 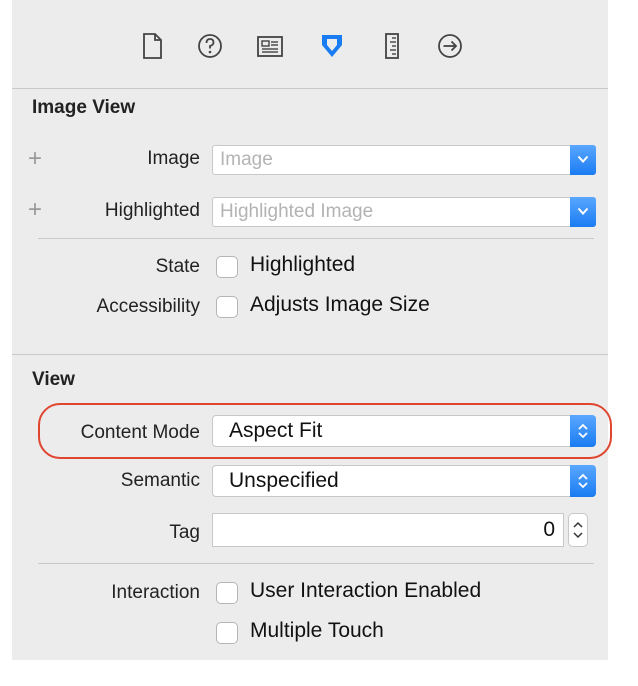 What do you see at coordinates (284, 480) in the screenshot?
I see `semantic-value: Unspecified` at bounding box center [284, 480].